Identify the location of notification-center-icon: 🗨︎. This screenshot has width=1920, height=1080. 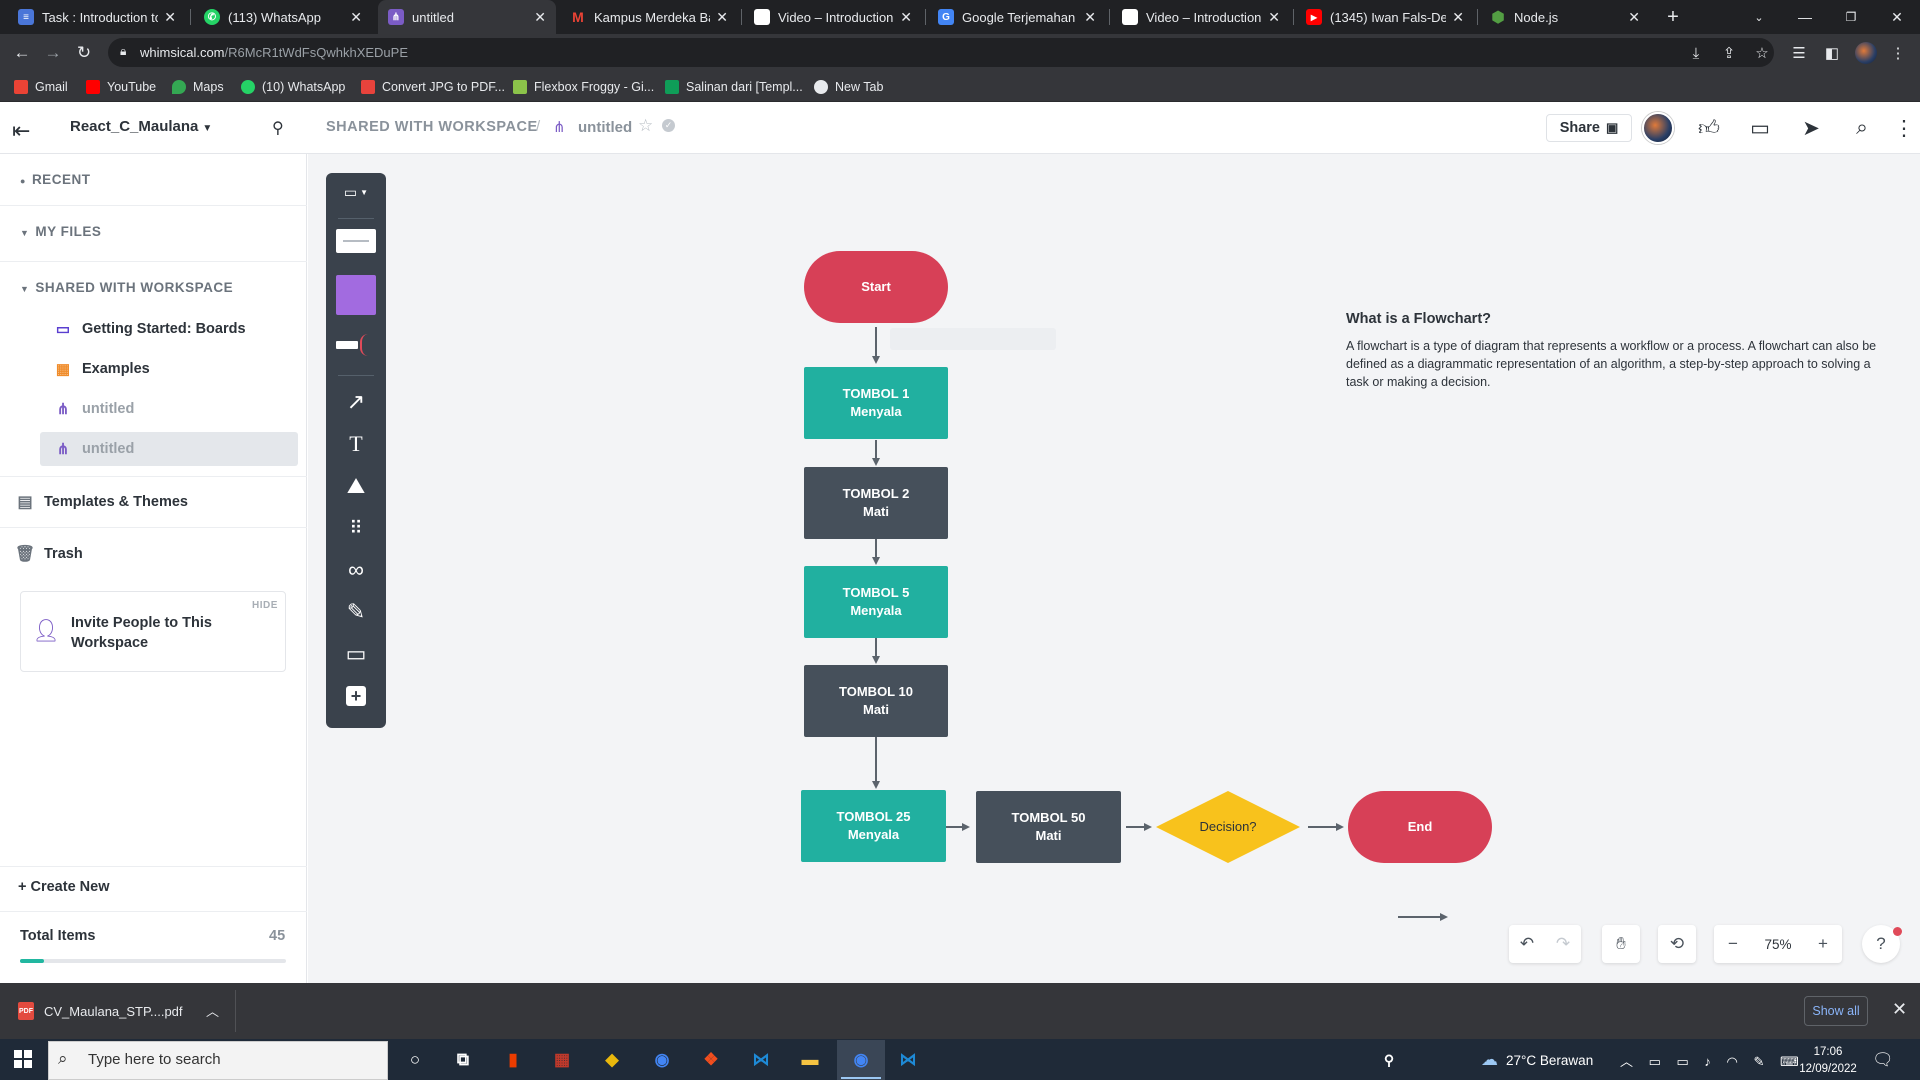
(1883, 1060).